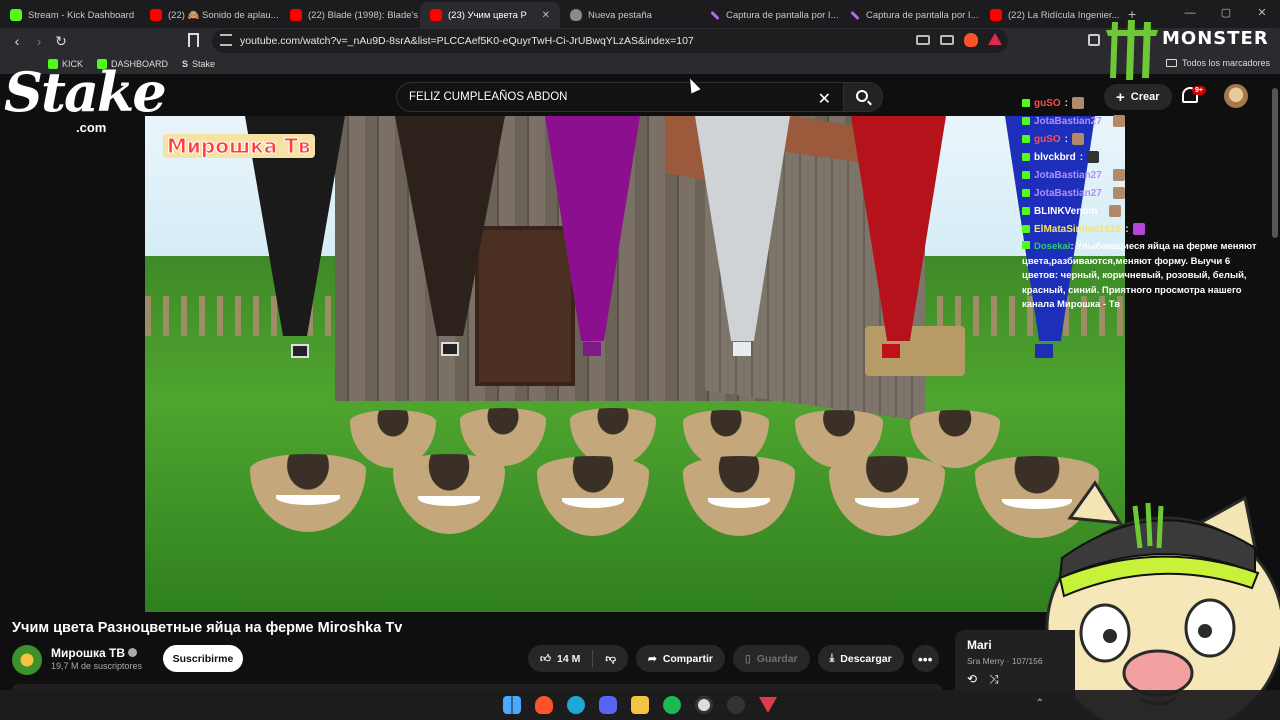  What do you see at coordinates (947, 40) in the screenshot?
I see `share-icon` at bounding box center [947, 40].